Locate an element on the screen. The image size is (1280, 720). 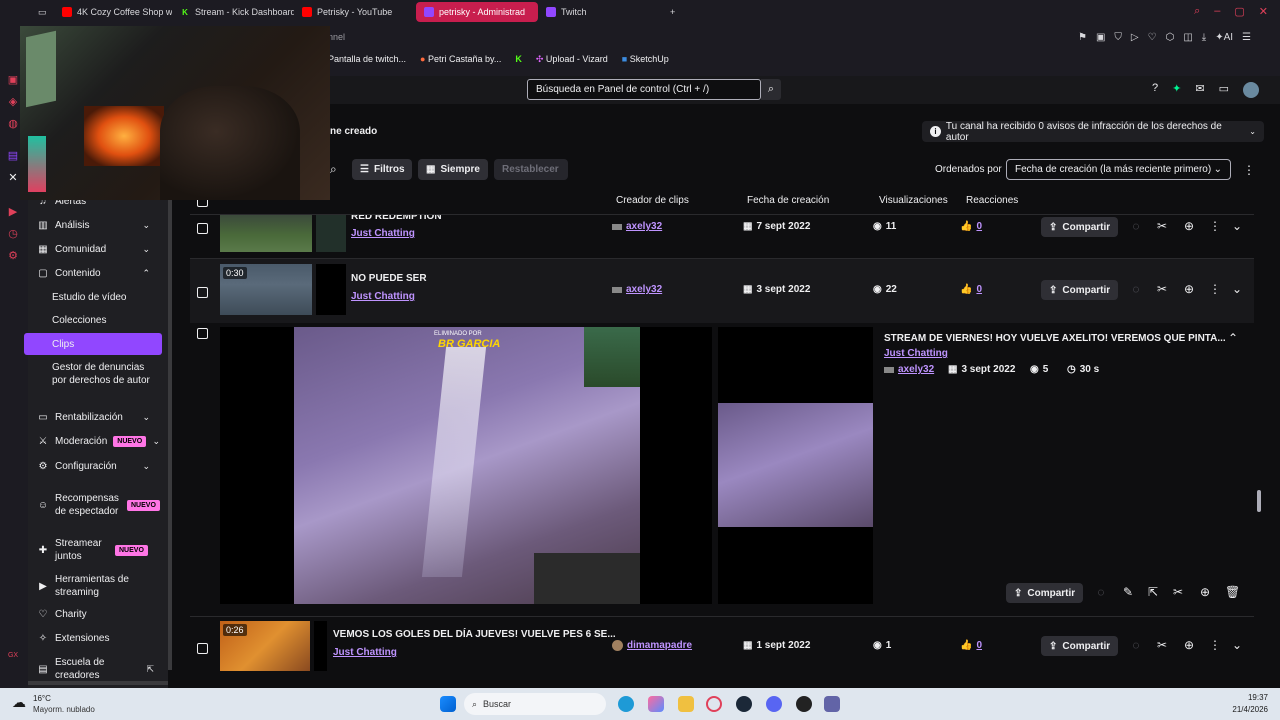
copilot-icon is located at coordinates (656, 704).